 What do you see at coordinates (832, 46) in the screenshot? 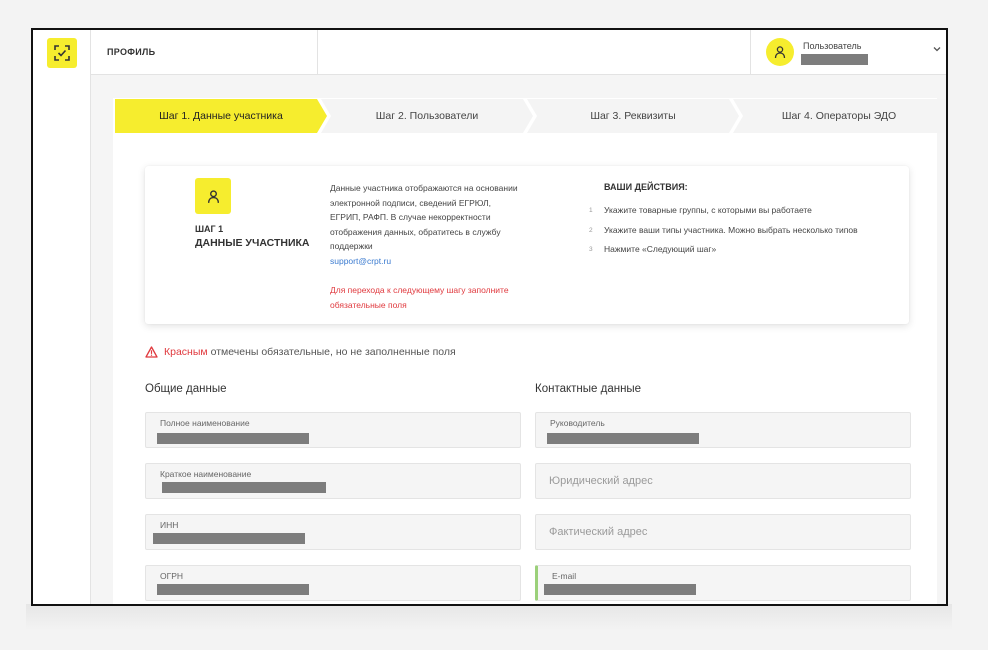
I see `user-role-label: Пользователь` at bounding box center [832, 46].